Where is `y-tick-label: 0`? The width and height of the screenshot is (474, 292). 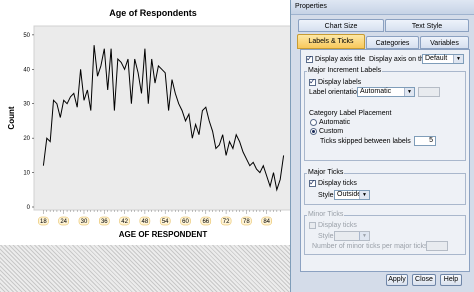
y-tick-label: 0 is located at coordinates (29, 208).